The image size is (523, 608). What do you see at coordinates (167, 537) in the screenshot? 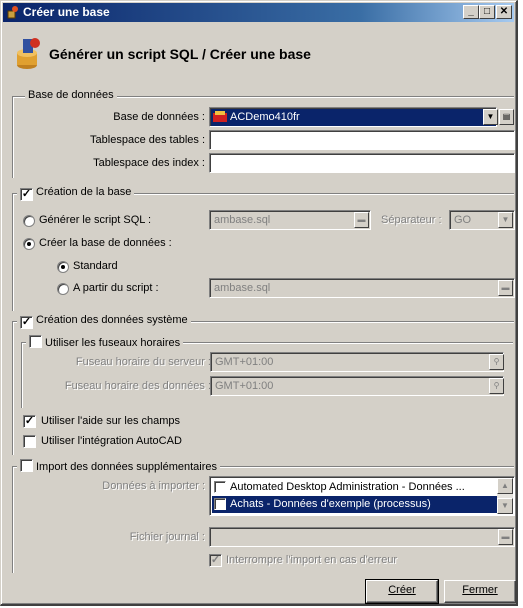
I see `journal-label: Fichier journal :` at bounding box center [167, 537].